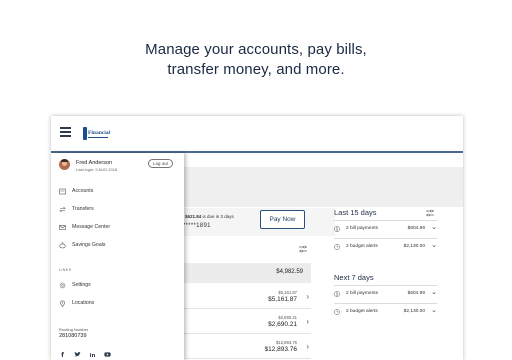 This screenshot has width=512, height=360. What do you see at coordinates (118, 246) in the screenshot?
I see `nav-item-savings-goals: Savings Goals` at bounding box center [118, 246].